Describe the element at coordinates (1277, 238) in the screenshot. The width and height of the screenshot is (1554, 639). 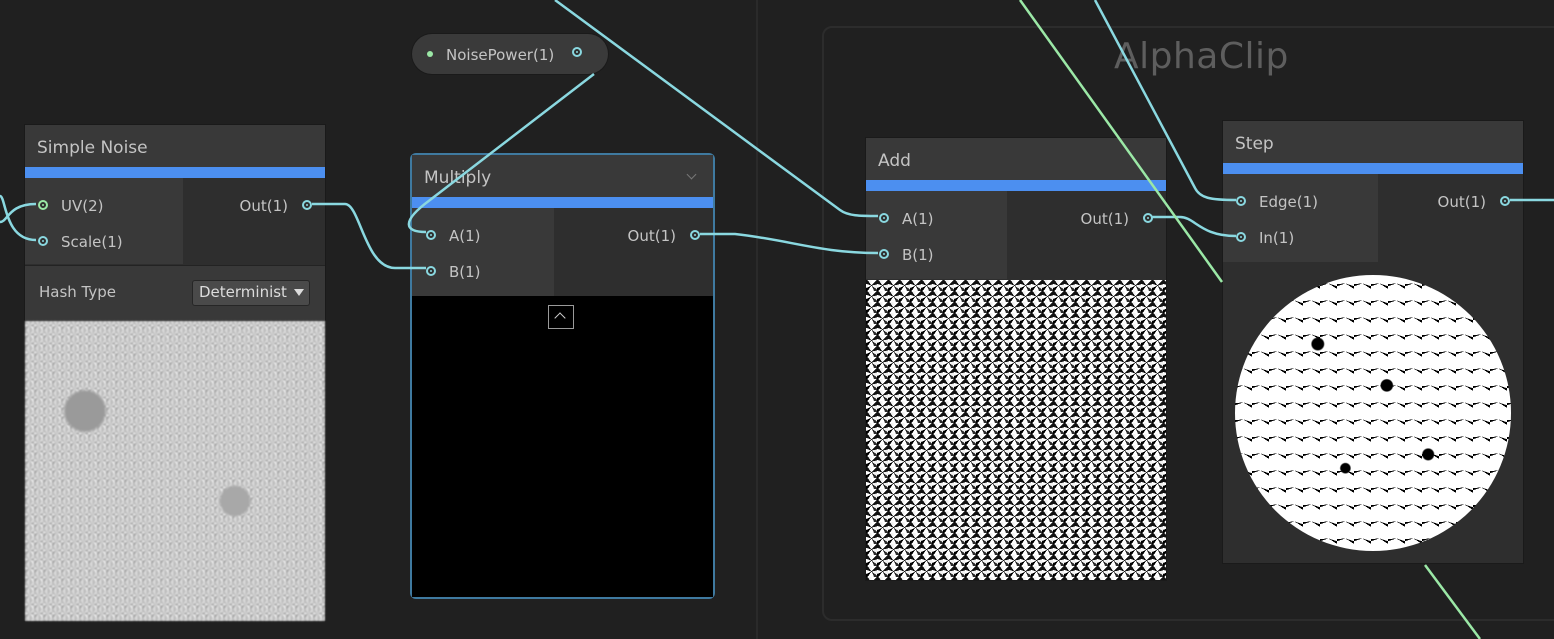
I see `input-label-in: In(1)` at that location.